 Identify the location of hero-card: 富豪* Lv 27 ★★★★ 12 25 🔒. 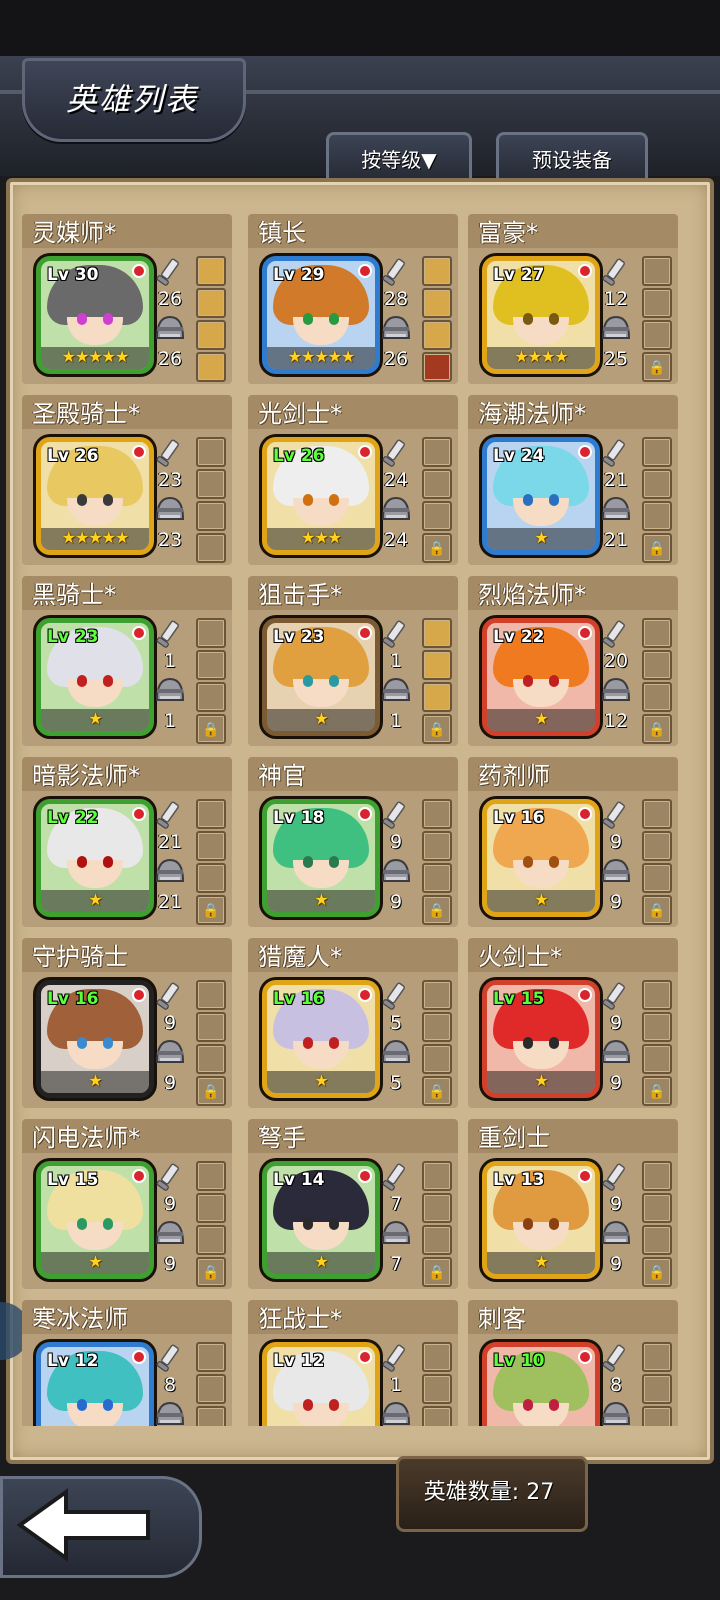
(573, 299).